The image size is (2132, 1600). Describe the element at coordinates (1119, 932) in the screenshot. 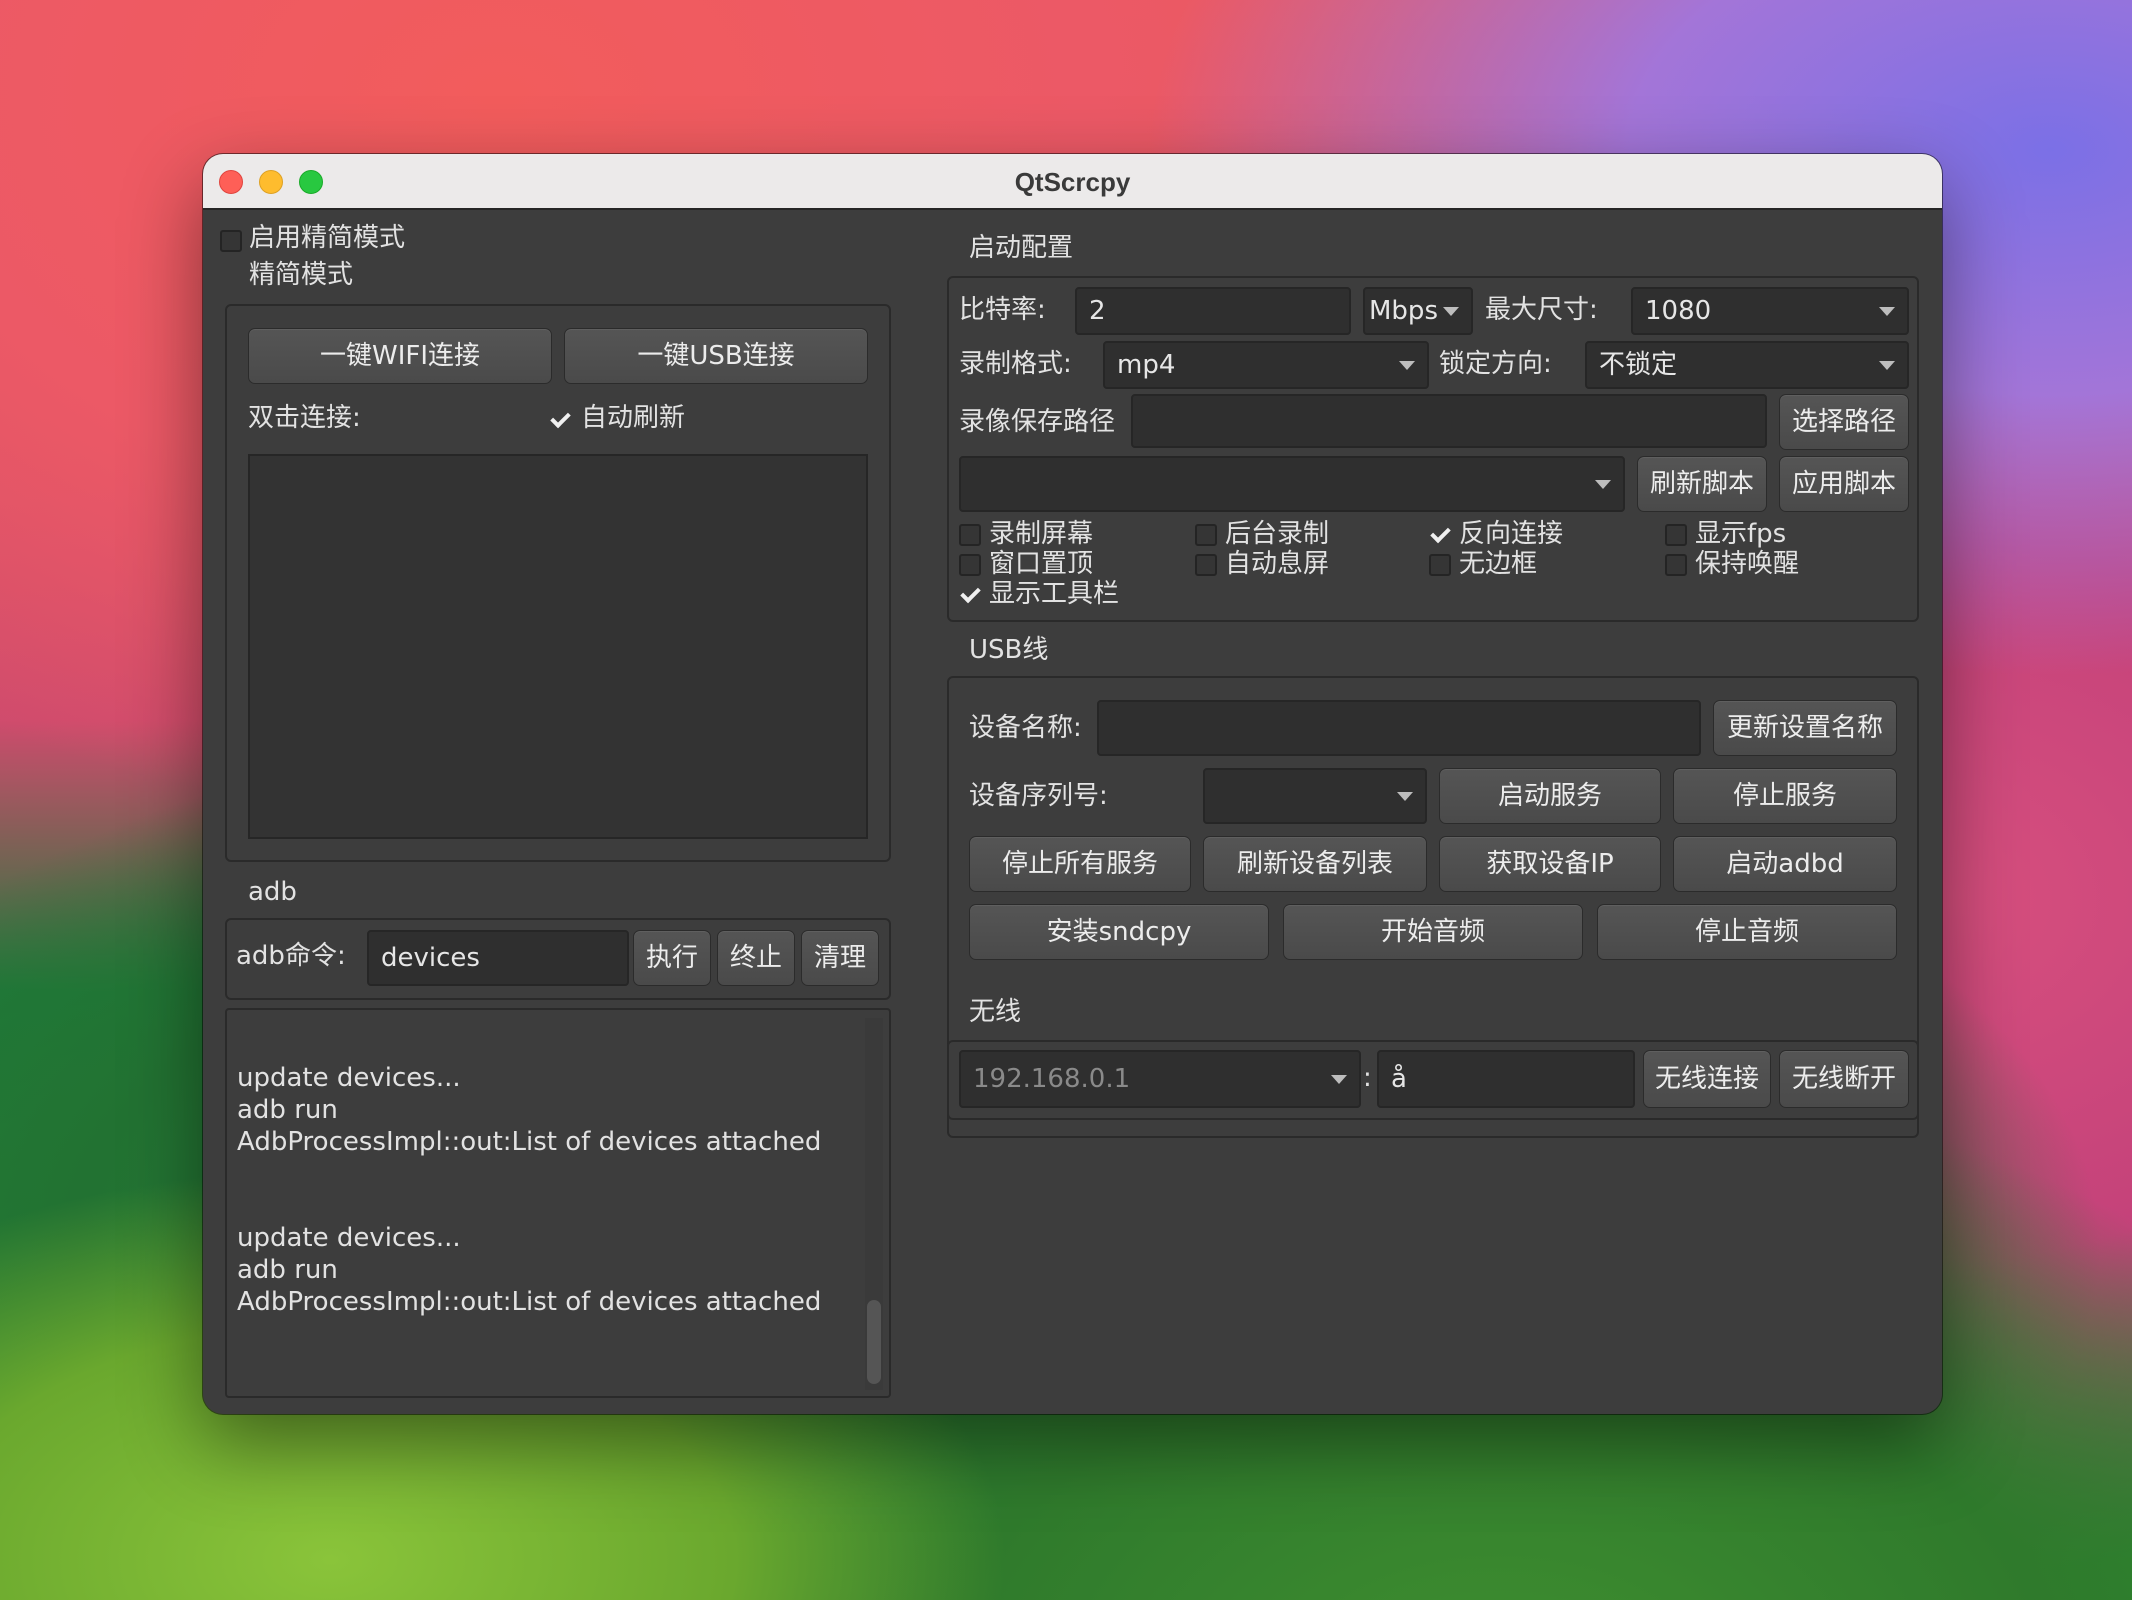

I see `install-sndcpy-button: 安装sndcpy` at that location.